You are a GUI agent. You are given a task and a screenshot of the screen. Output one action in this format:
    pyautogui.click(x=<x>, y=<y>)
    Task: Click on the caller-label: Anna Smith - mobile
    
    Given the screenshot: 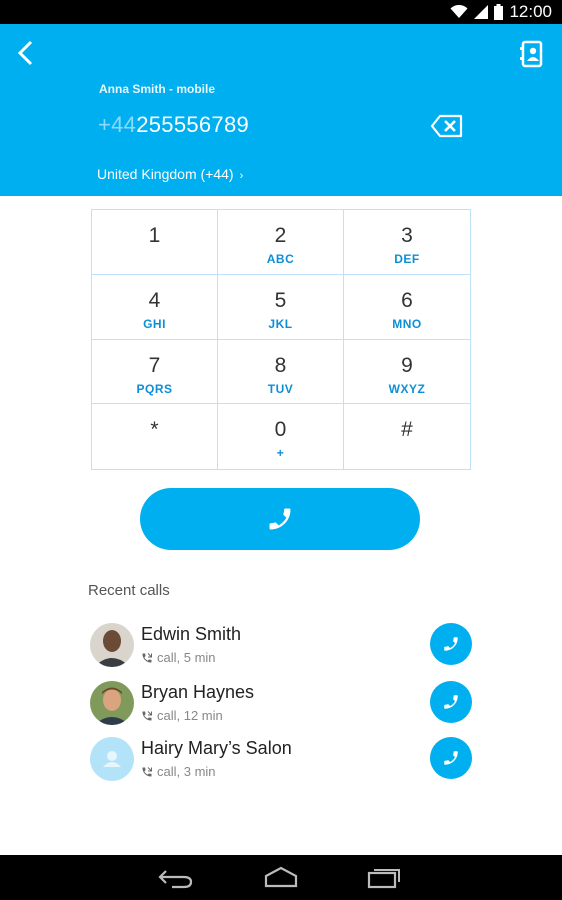 What is the action you would take?
    pyautogui.click(x=157, y=89)
    